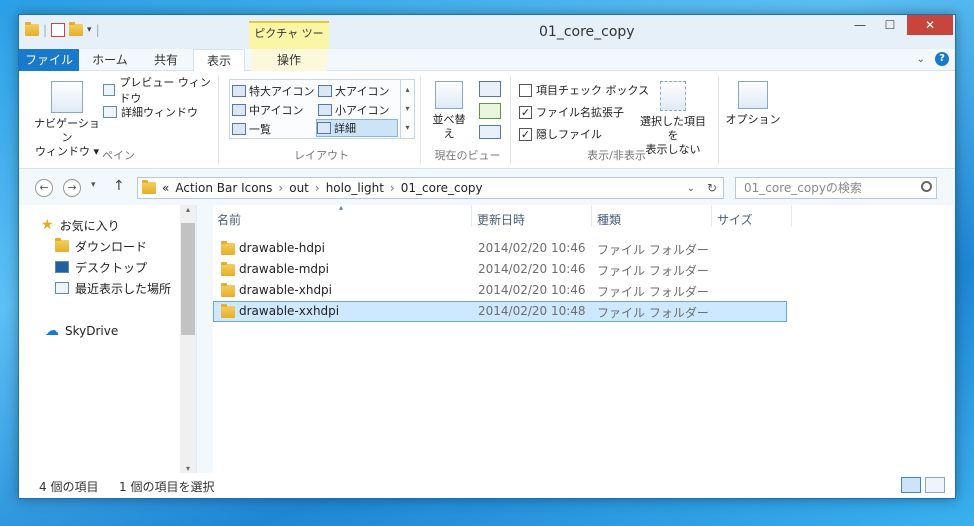 The width and height of the screenshot is (974, 526). I want to click on column-header-size: サイズ, so click(735, 219).